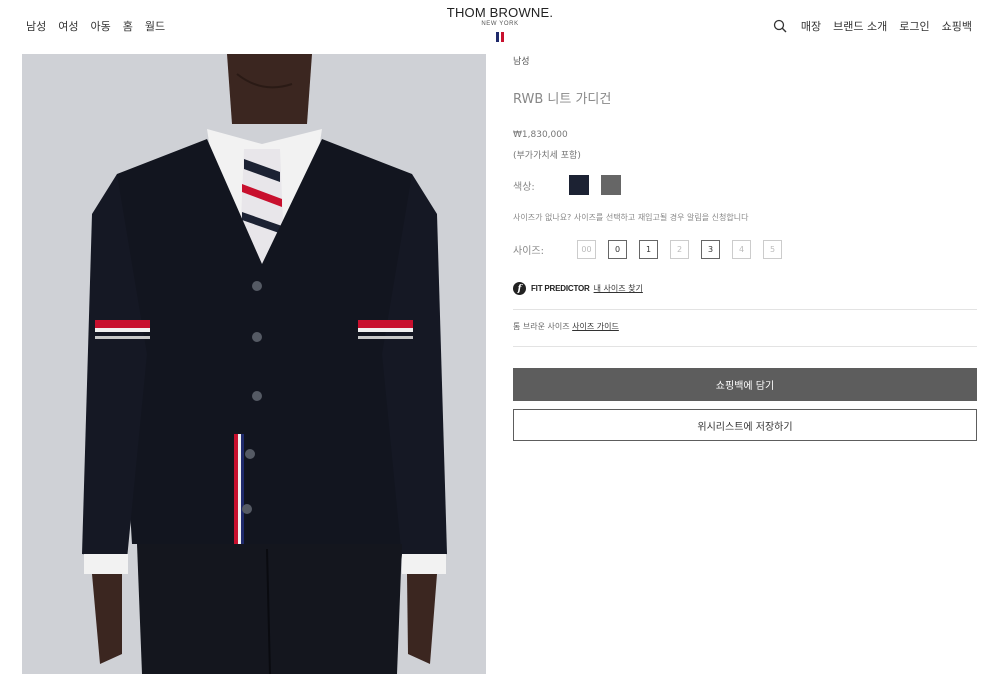 This screenshot has width=1000, height=685. Describe the element at coordinates (957, 26) in the screenshot. I see `nav-shopping-bag: 쇼핑백` at that location.